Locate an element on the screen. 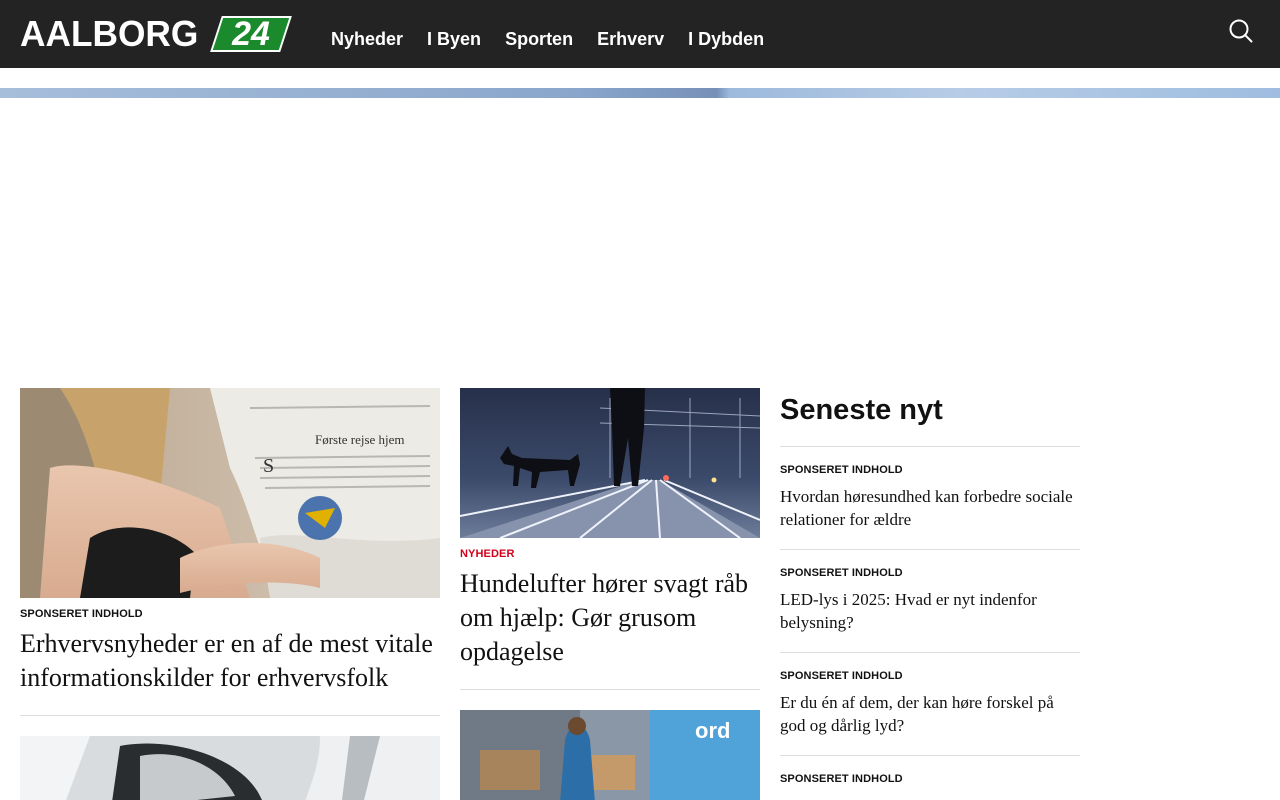 Image resolution: width=1280 pixels, height=800 pixels. site-logo: AALBORG 24 is located at coordinates (156, 33).